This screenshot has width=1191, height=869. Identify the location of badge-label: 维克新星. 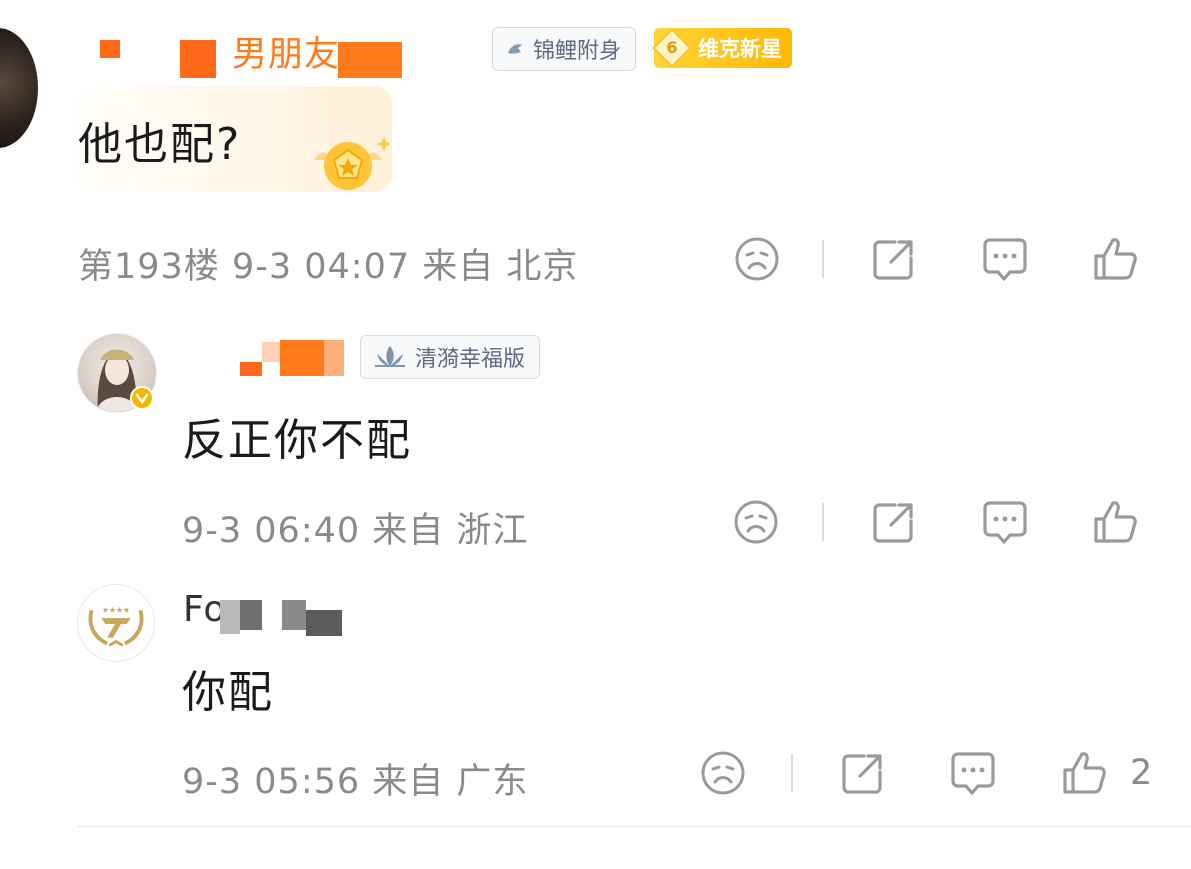
(740, 49).